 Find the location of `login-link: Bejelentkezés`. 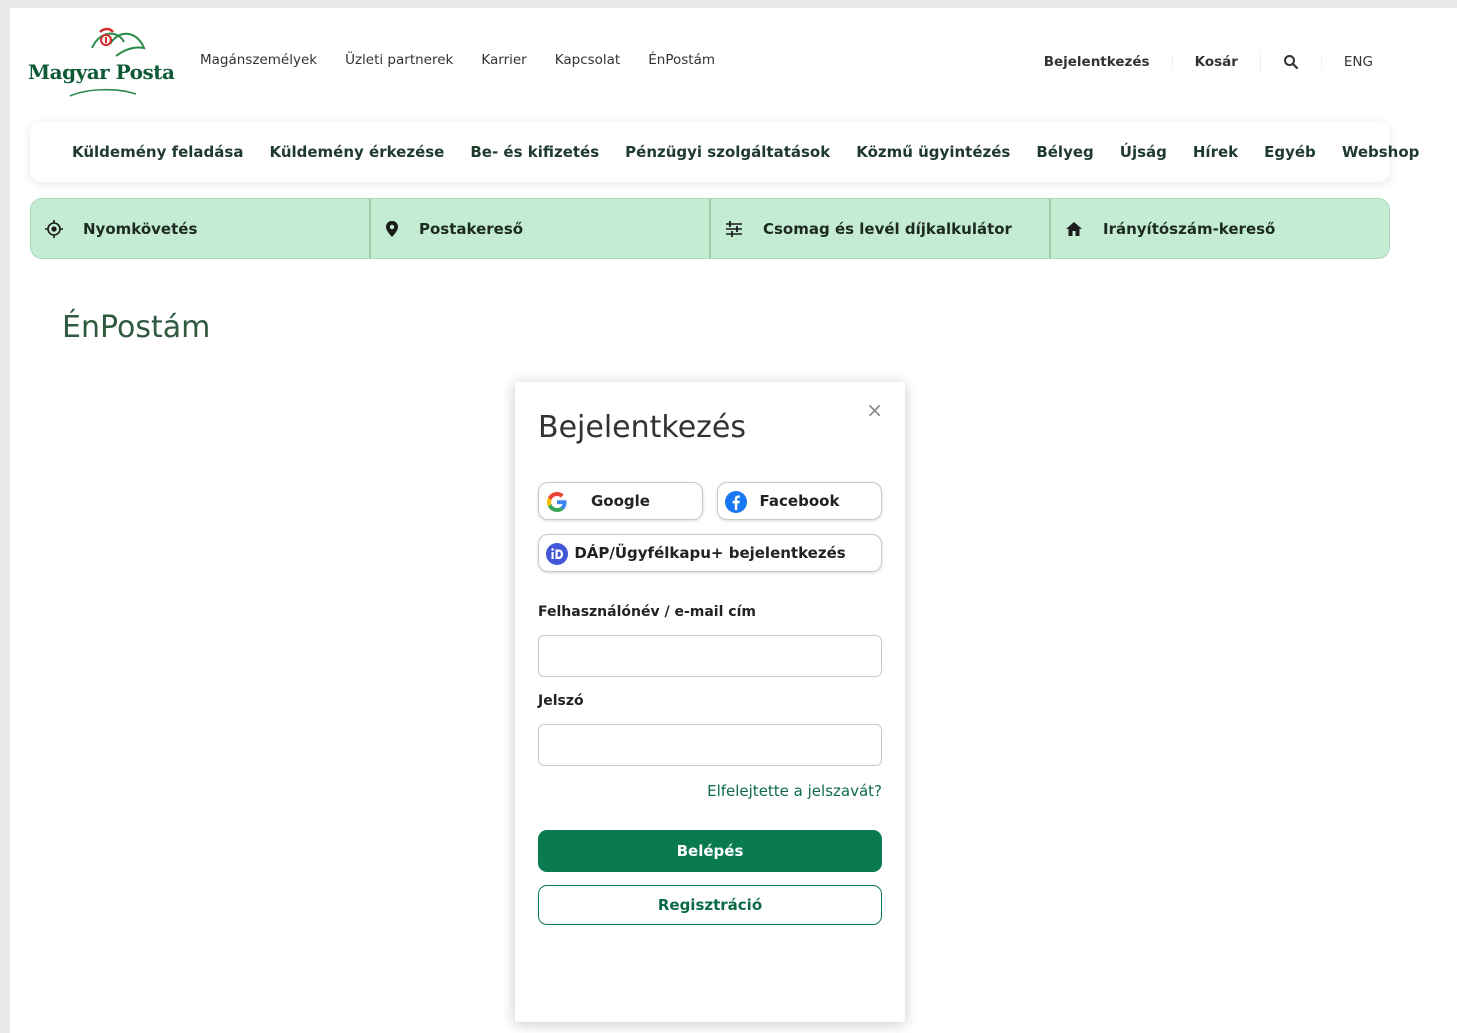

login-link: Bejelentkezés is located at coordinates (1097, 62).